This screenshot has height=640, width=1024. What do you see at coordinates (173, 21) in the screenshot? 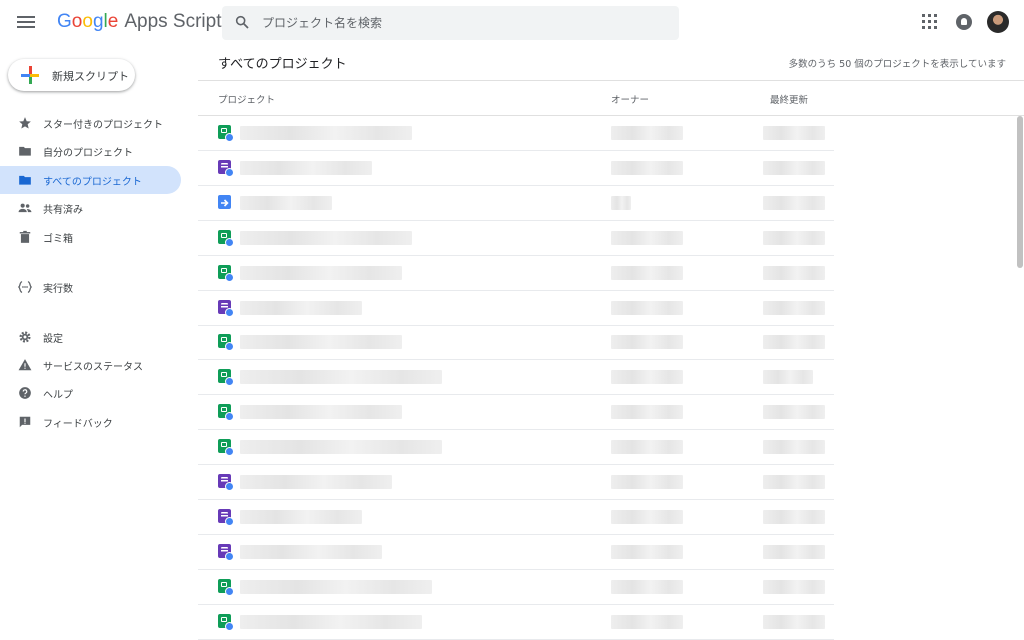
I see `product-name: Apps Script` at bounding box center [173, 21].